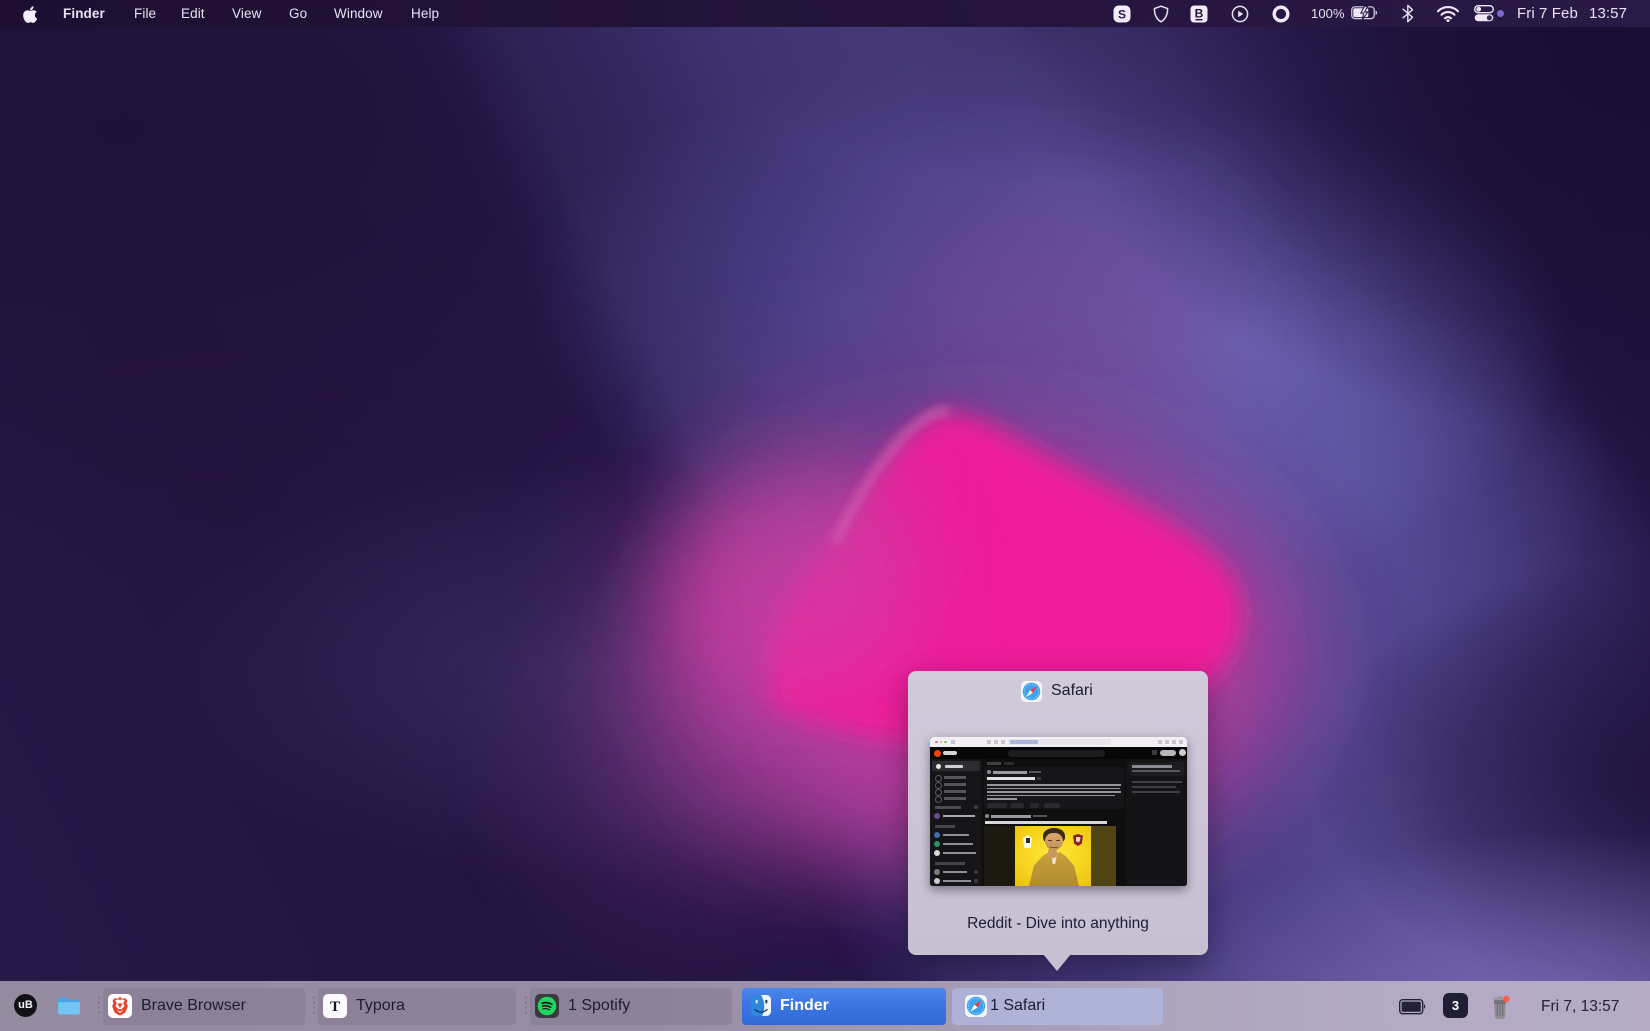  Describe the element at coordinates (335, 1007) in the screenshot. I see `svg-text: T` at that location.